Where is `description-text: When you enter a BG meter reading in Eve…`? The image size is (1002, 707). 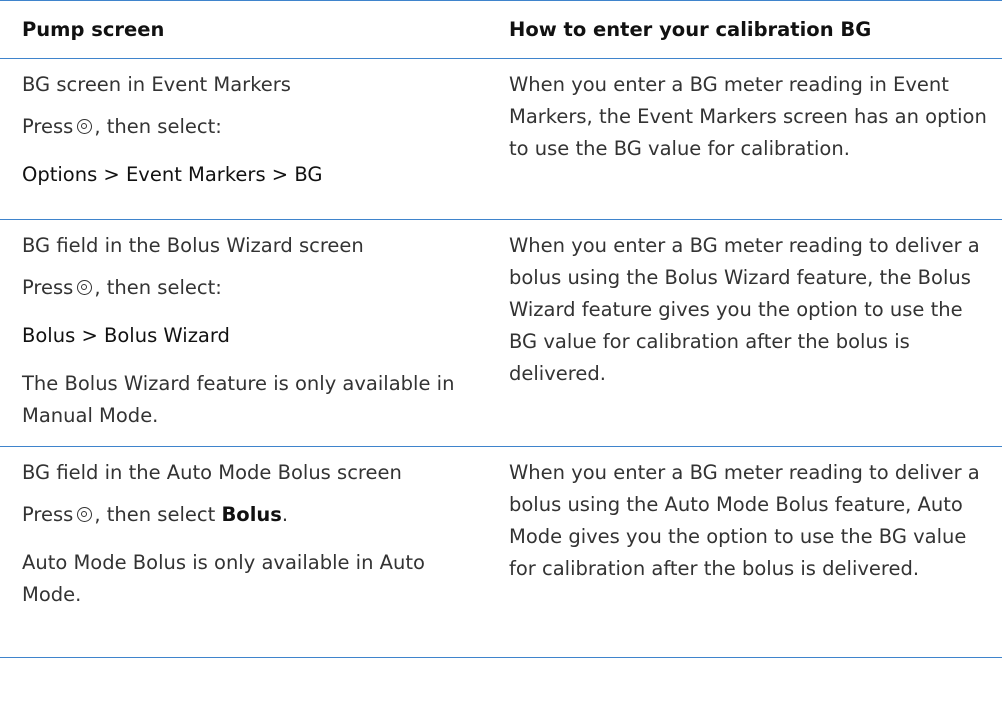 description-text: When you enter a BG meter reading in Eve… is located at coordinates (748, 116).